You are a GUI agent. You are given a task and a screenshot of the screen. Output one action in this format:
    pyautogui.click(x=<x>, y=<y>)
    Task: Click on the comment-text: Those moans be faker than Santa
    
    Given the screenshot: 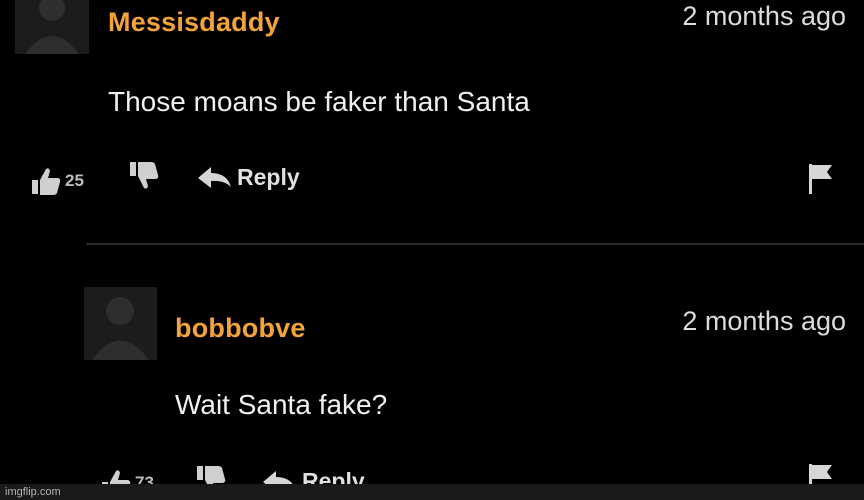 What is the action you would take?
    pyautogui.click(x=319, y=101)
    